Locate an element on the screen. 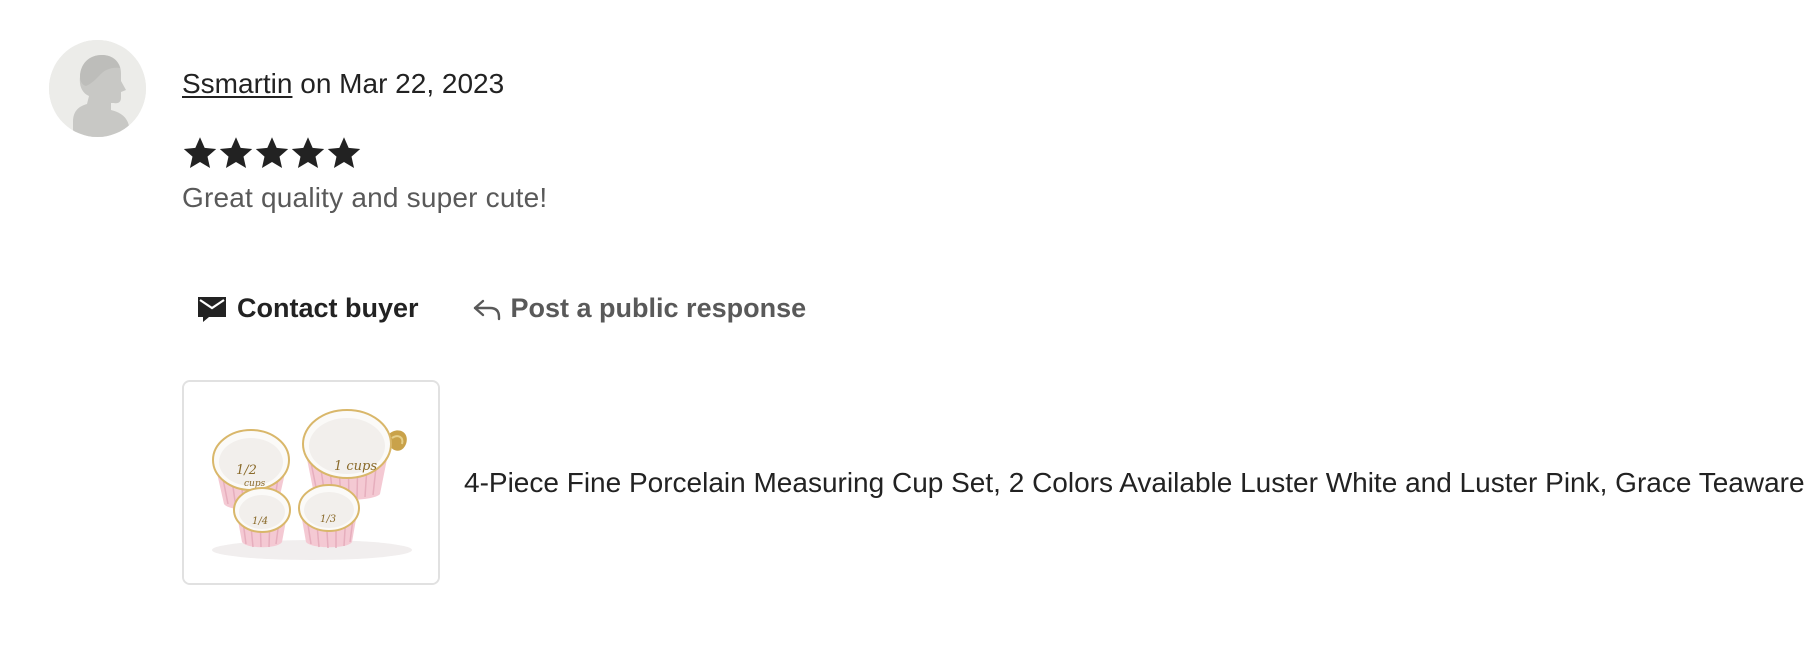  default-user-silhouette-icon is located at coordinates (97, 88).